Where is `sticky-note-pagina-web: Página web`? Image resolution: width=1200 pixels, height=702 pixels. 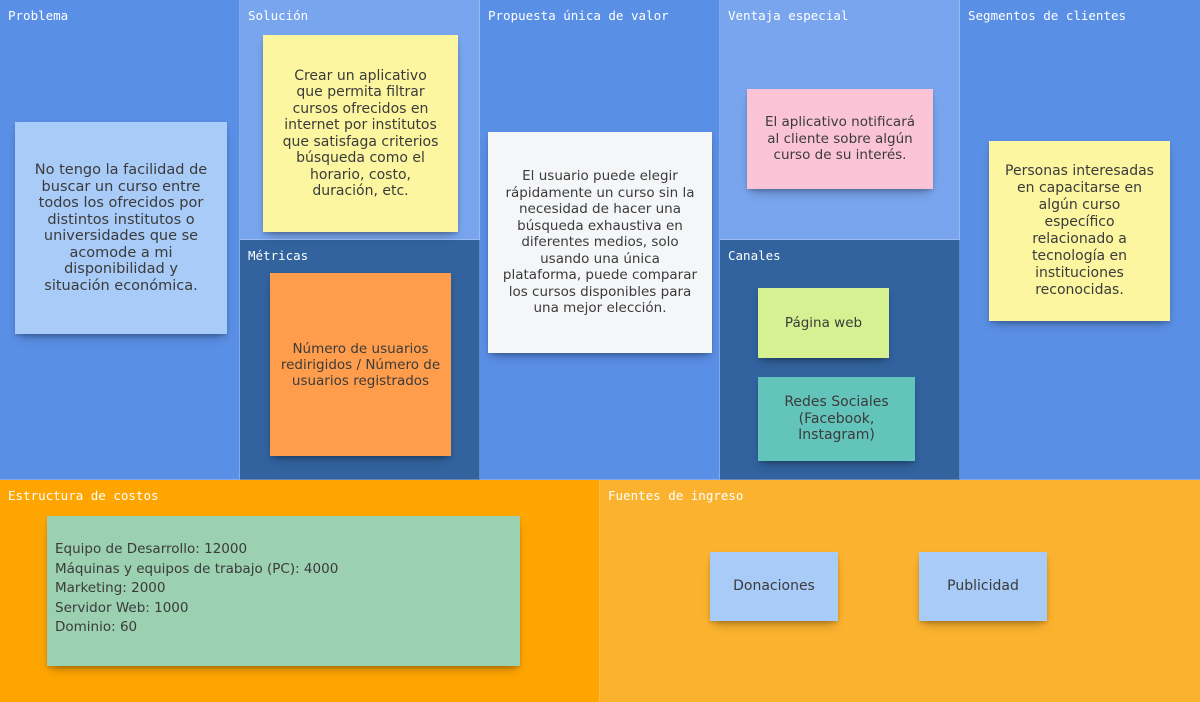
sticky-note-pagina-web: Página web is located at coordinates (823, 323).